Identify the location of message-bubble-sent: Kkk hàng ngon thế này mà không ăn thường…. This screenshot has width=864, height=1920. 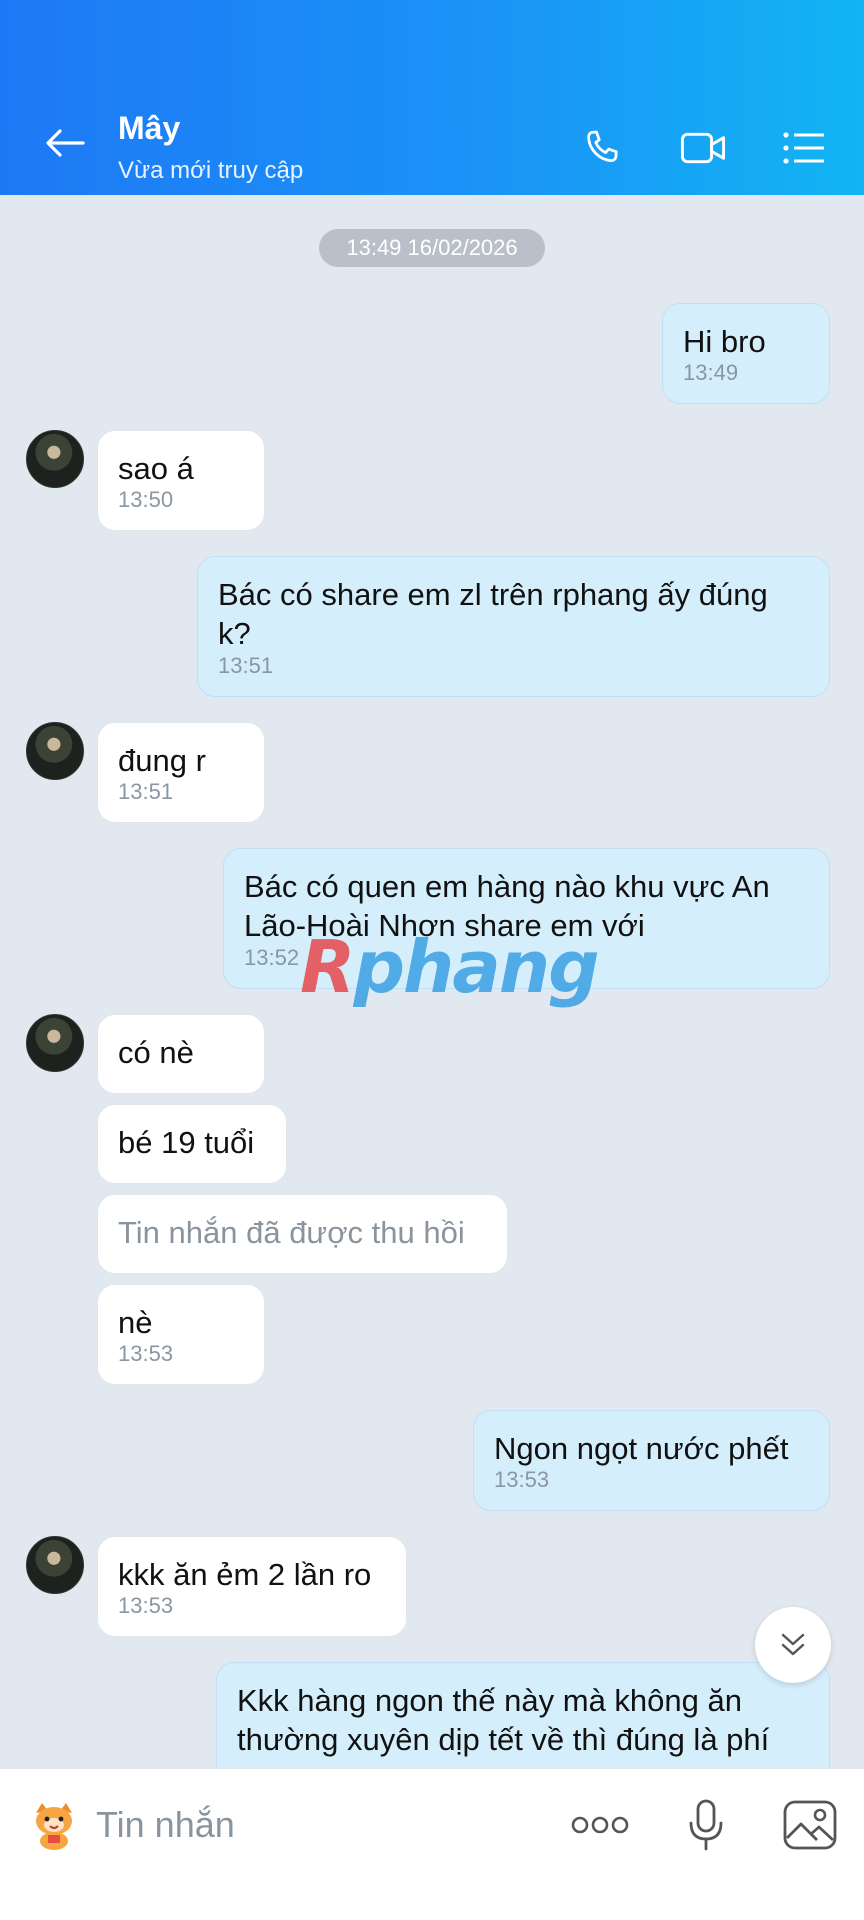
(523, 1715).